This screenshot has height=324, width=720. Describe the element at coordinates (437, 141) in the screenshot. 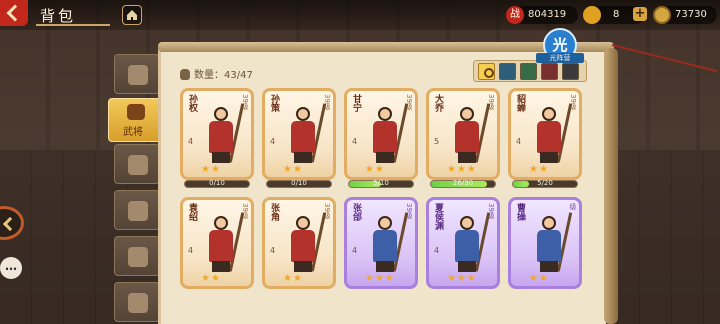

I see `general-star-number: 5` at that location.